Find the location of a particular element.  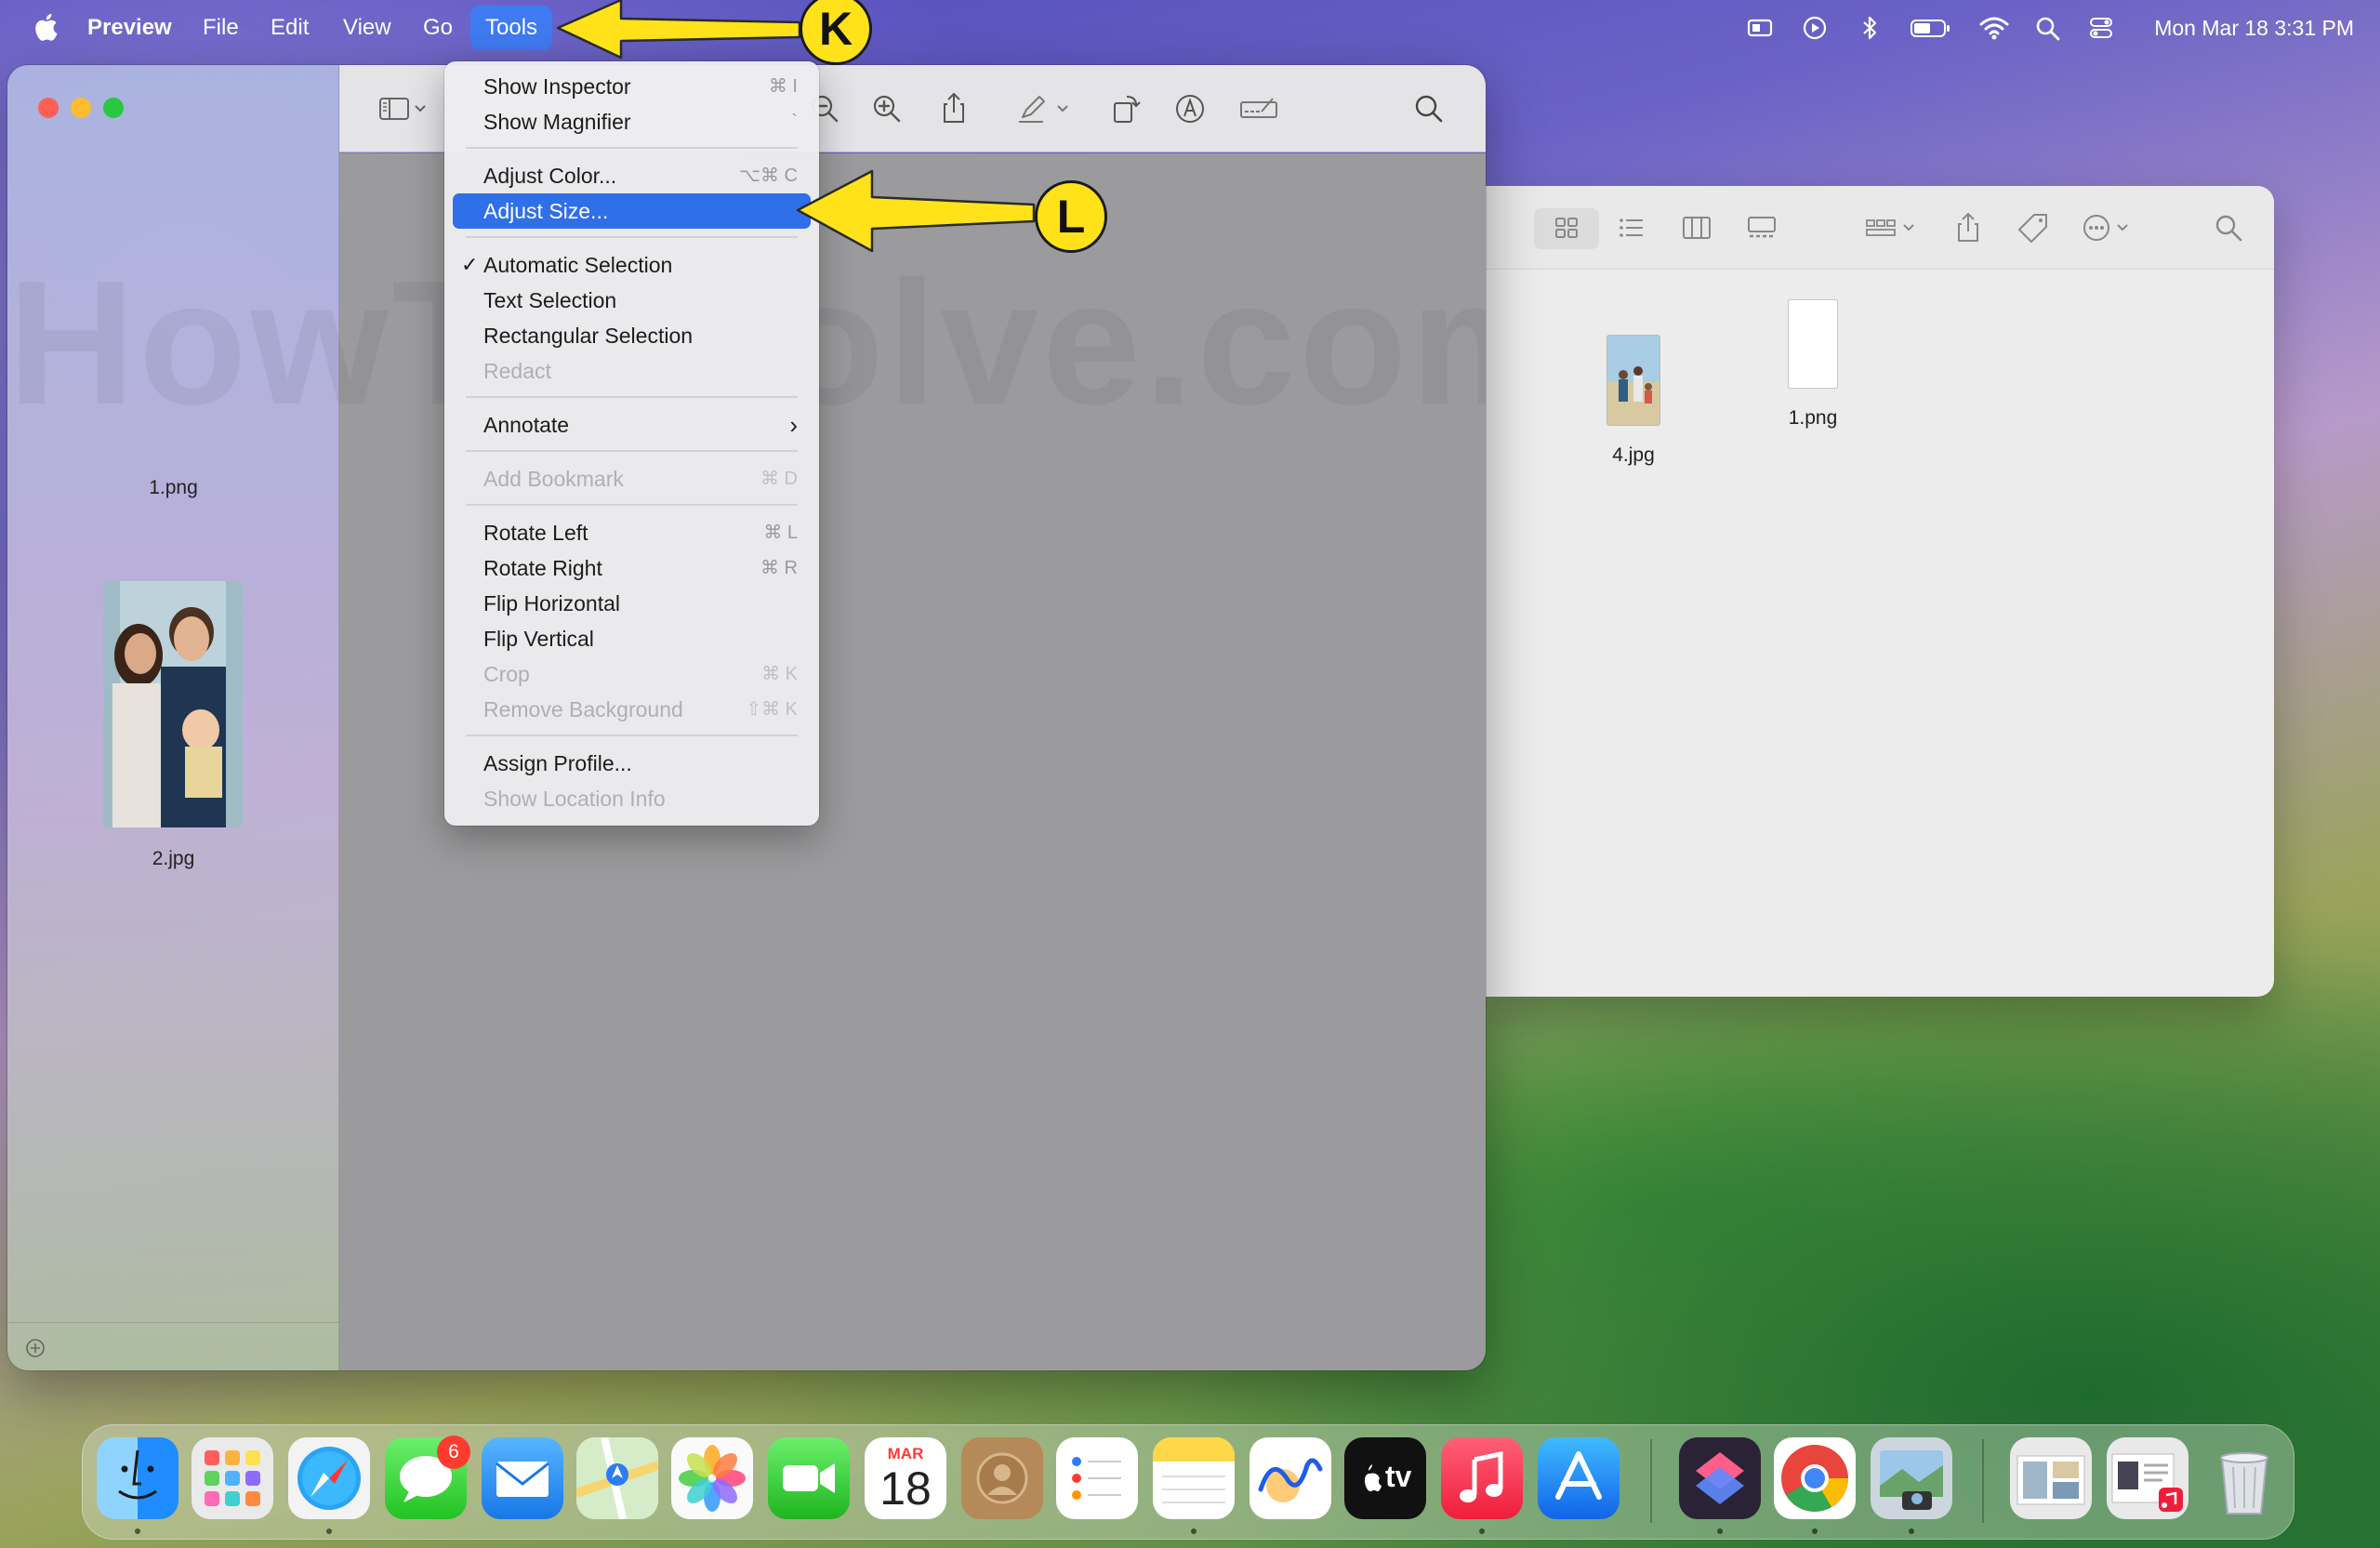

menu-tools: Tools is located at coordinates (511, 28).